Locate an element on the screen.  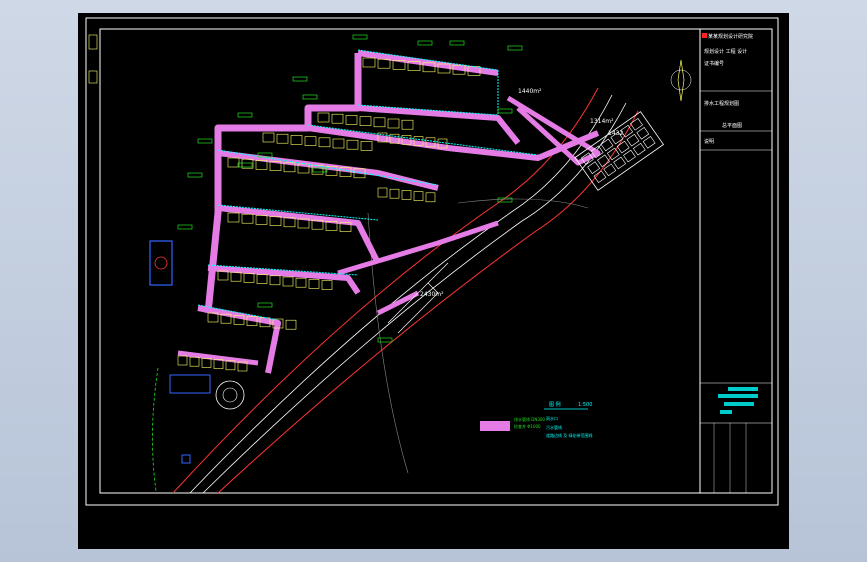
area-label-1440: 1440m² is located at coordinates (530, 91).